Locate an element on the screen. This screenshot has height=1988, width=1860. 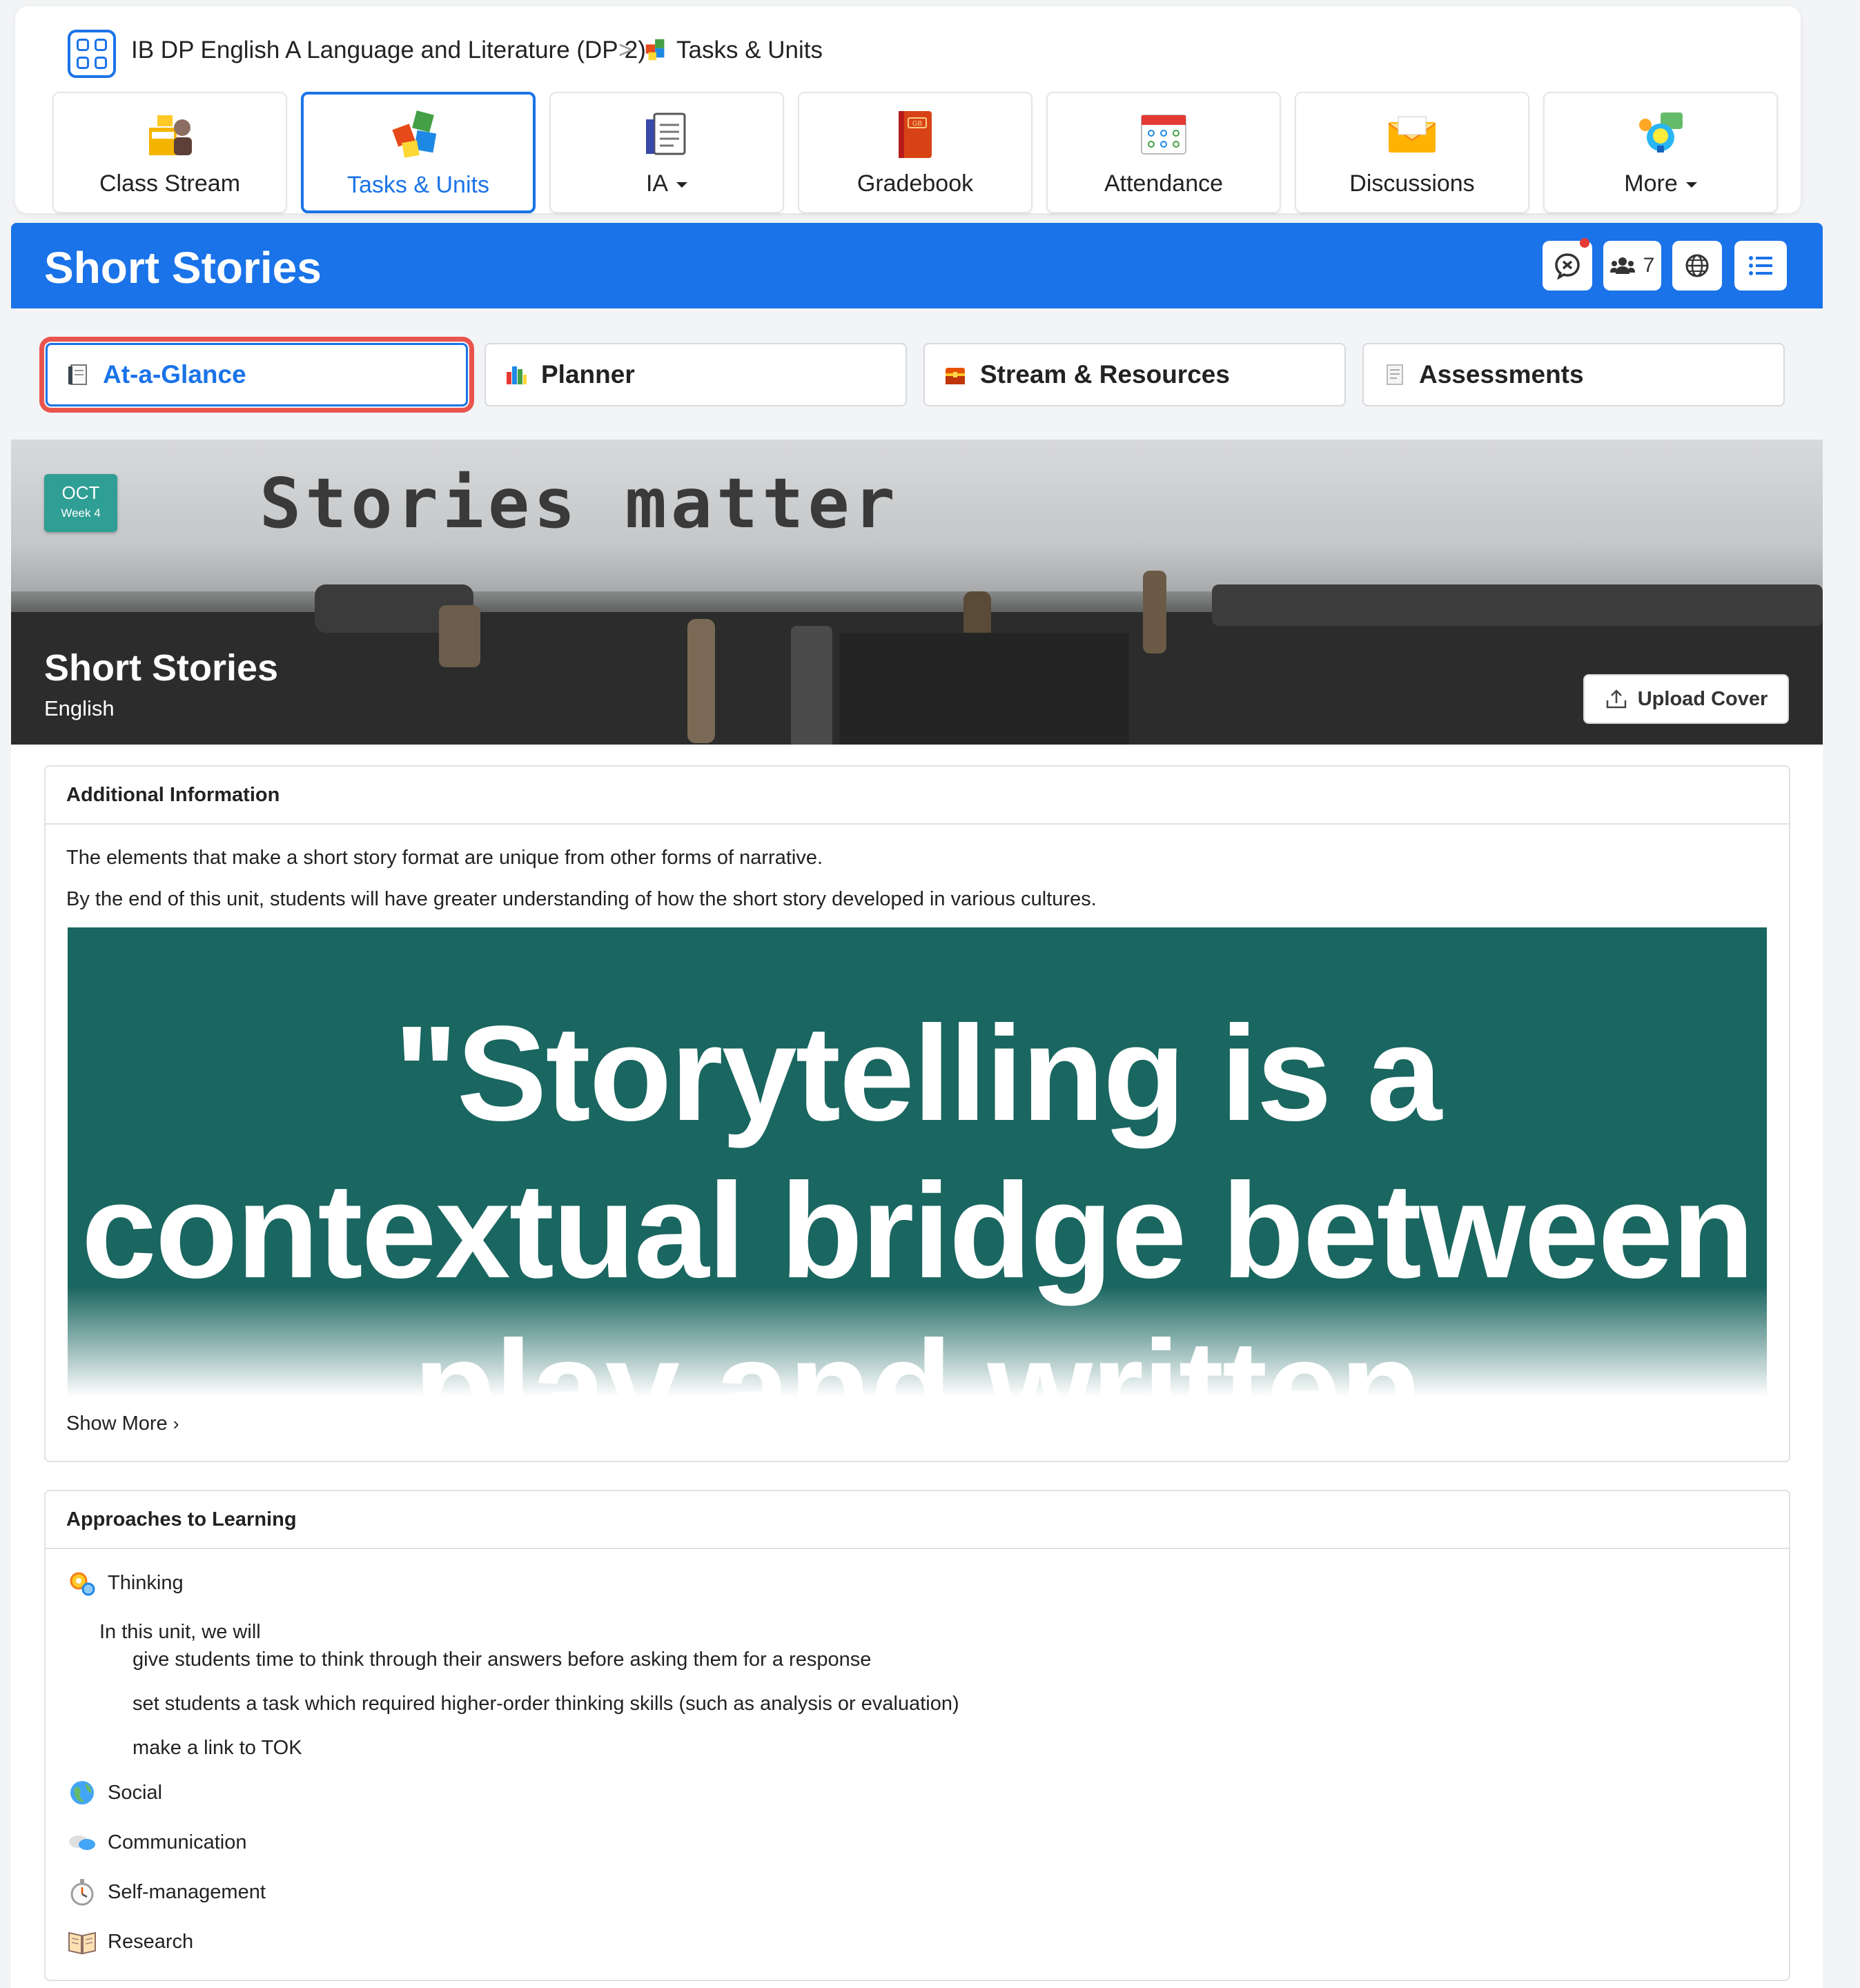
list-icon is located at coordinates (1761, 265).